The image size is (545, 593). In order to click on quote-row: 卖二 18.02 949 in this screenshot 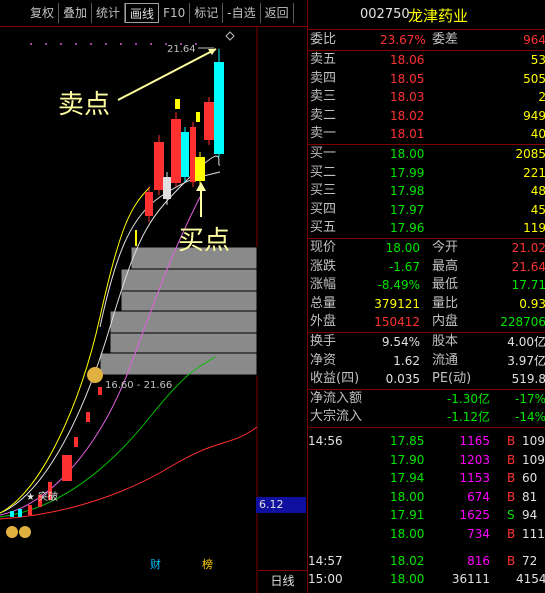, I will do `click(426, 116)`.